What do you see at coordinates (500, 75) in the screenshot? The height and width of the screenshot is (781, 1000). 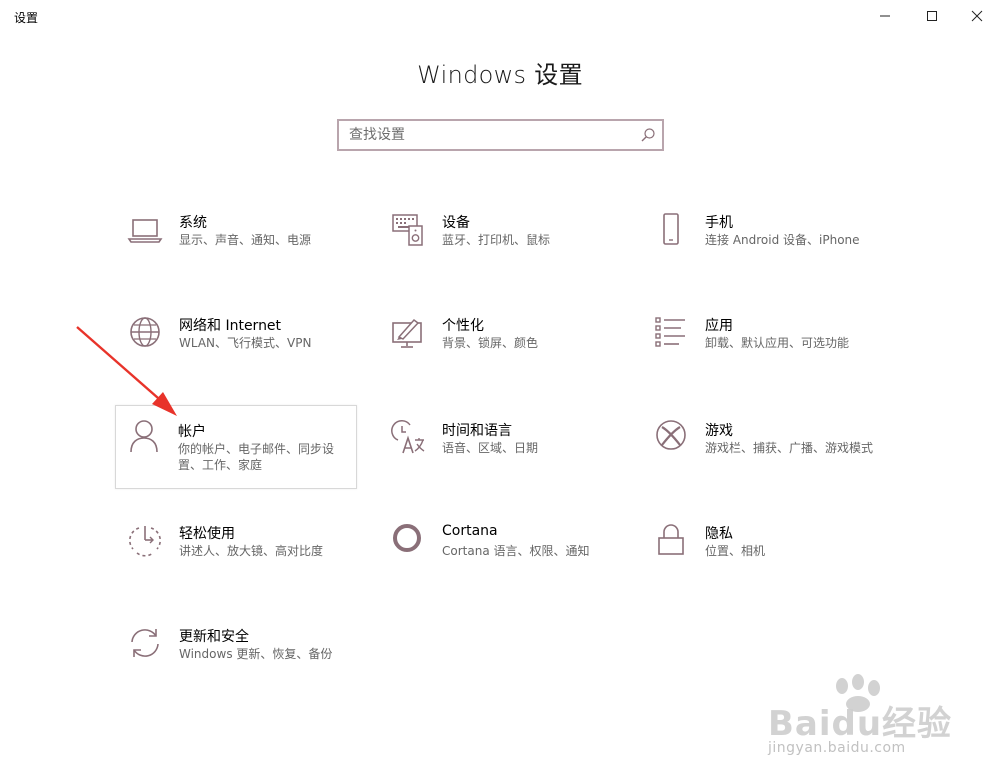 I see `page-title: Windows 设置` at bounding box center [500, 75].